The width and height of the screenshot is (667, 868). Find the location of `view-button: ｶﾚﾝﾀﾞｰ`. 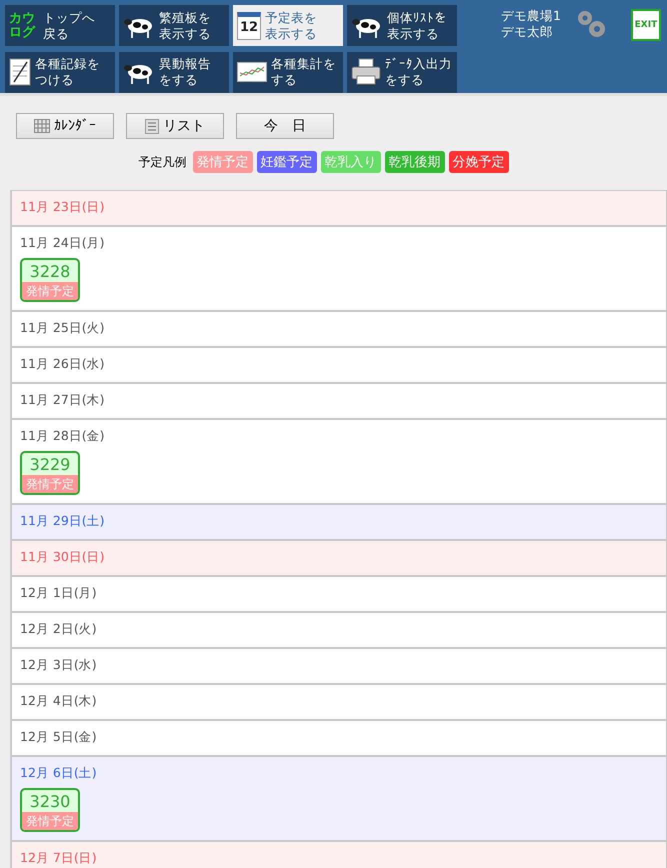

view-button: ｶﾚﾝﾀﾞｰ is located at coordinates (65, 126).